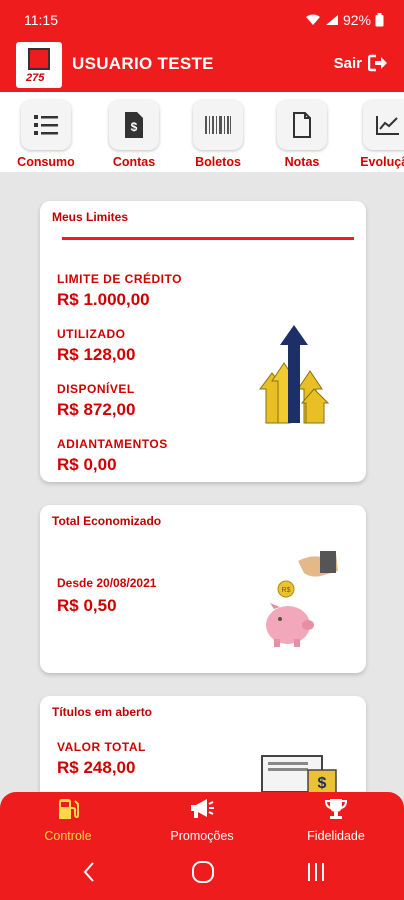 The height and width of the screenshot is (900, 404). I want to click on status-time: 11:15, so click(41, 20).